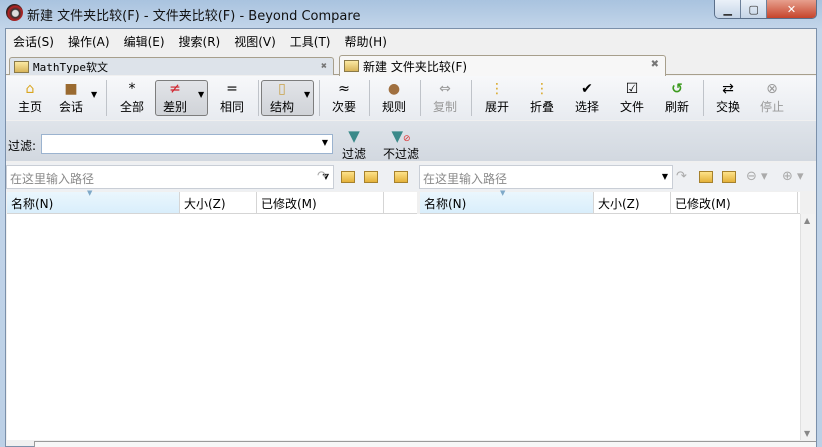 The width and height of the screenshot is (822, 447). I want to click on forward-icon: ⊕ ▾, so click(793, 176).